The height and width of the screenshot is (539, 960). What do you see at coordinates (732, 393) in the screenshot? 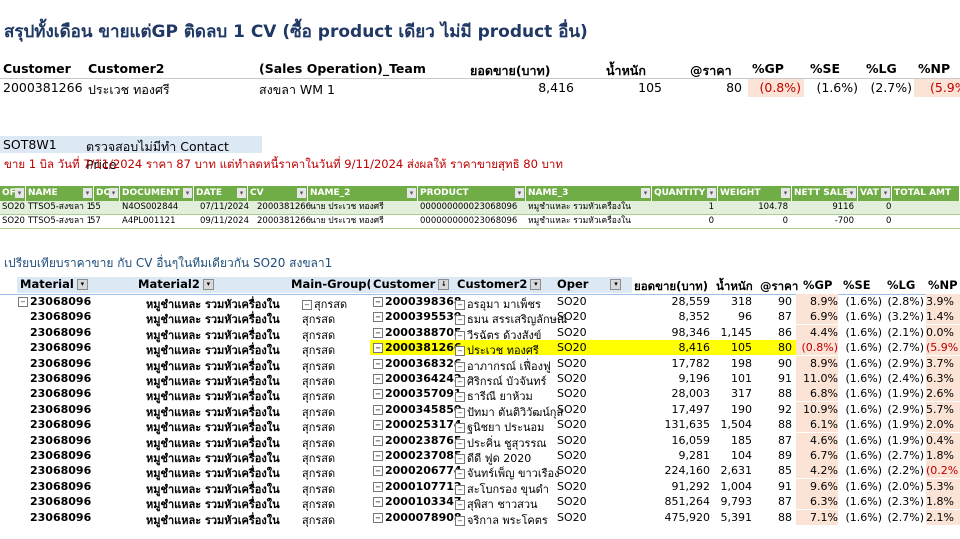
I see `cell-weight: 317` at bounding box center [732, 393].